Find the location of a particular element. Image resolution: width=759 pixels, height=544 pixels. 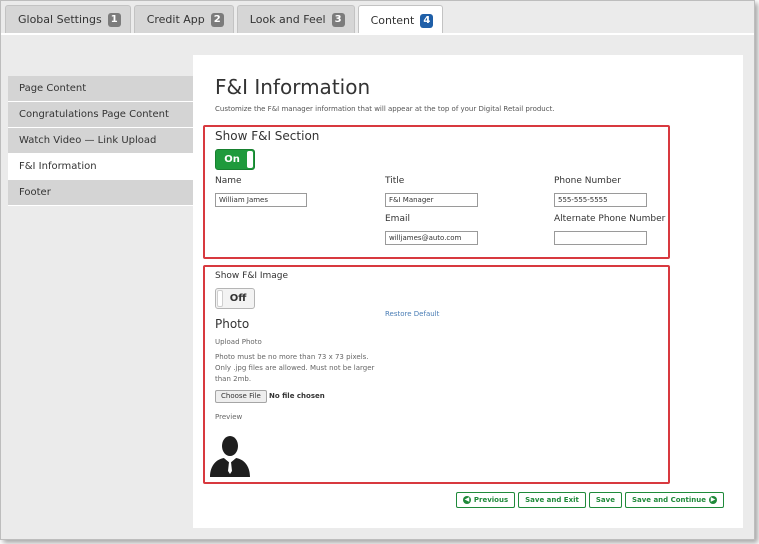

tab-look-and-feel: Look and Feel 3 is located at coordinates (295, 19).